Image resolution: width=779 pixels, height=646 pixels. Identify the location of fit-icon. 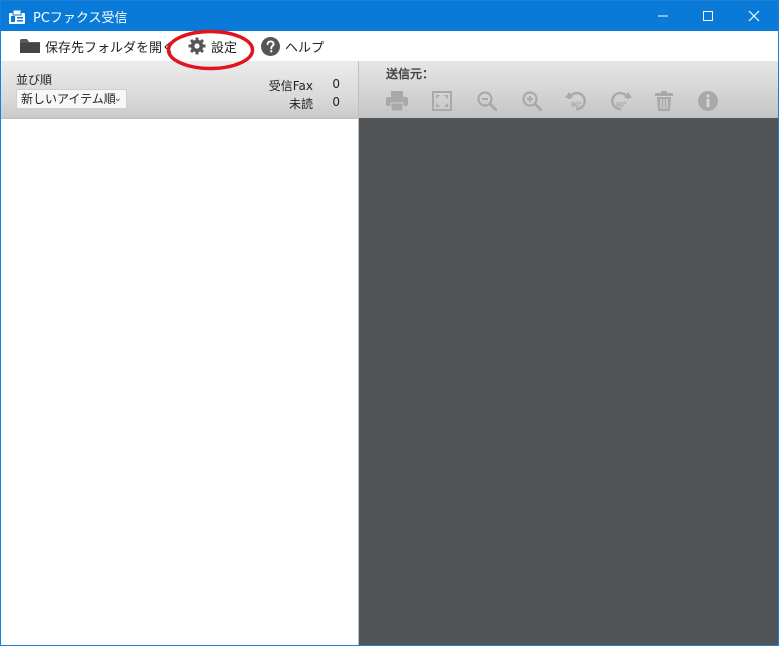
(442, 101).